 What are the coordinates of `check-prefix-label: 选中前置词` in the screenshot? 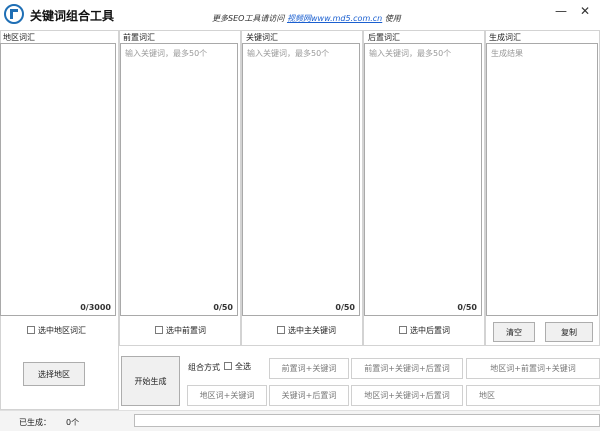 It's located at (186, 330).